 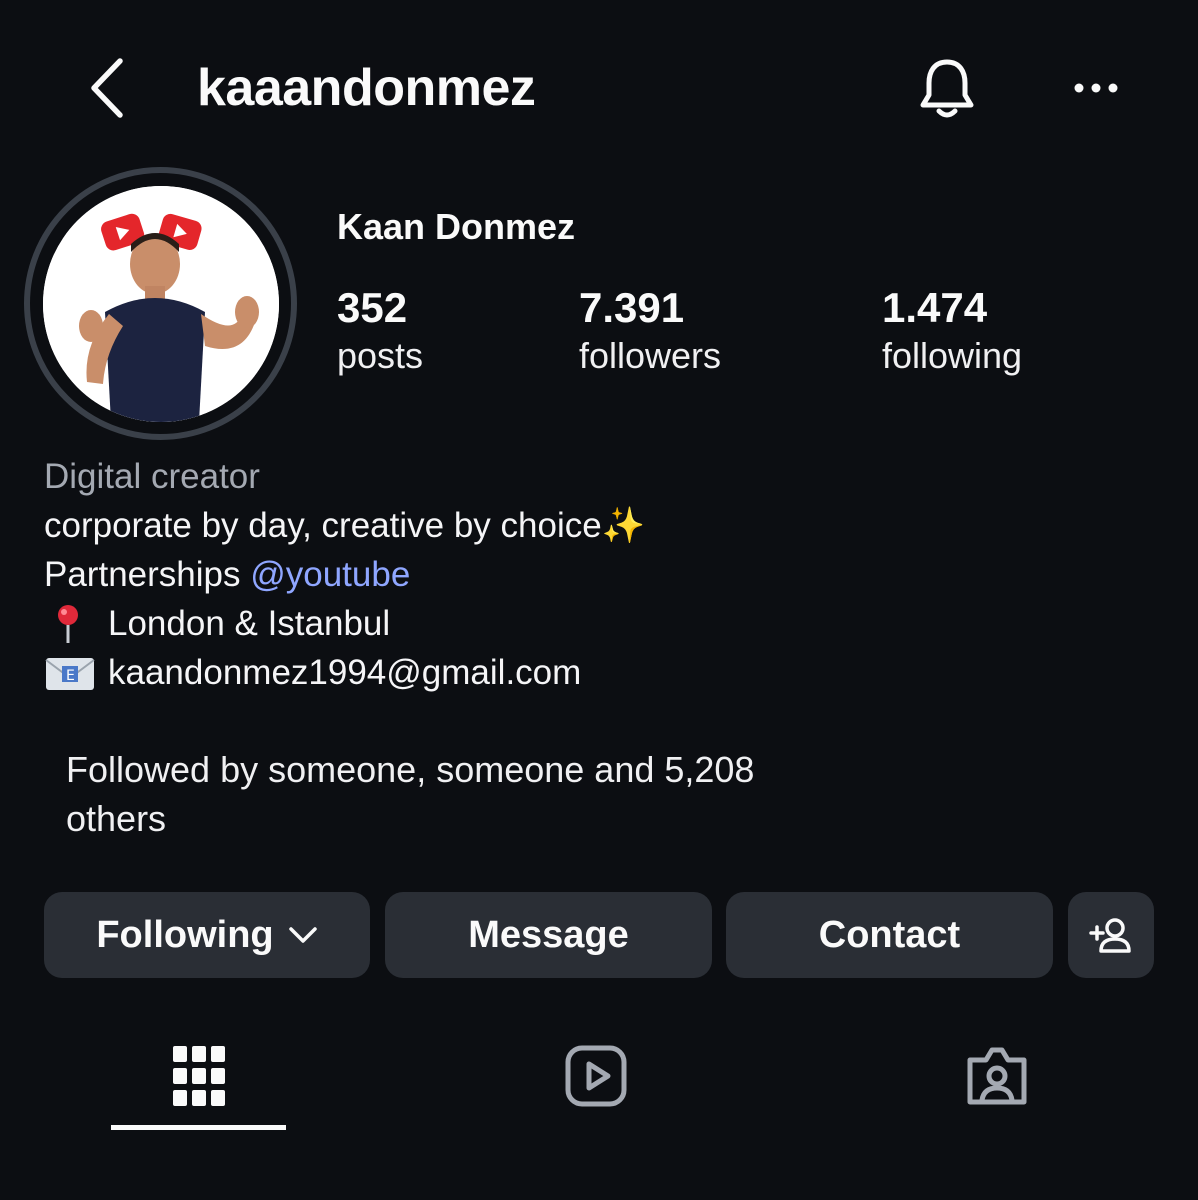 What do you see at coordinates (147, 574) in the screenshot?
I see `partnerships-prefix: Partnerships` at bounding box center [147, 574].